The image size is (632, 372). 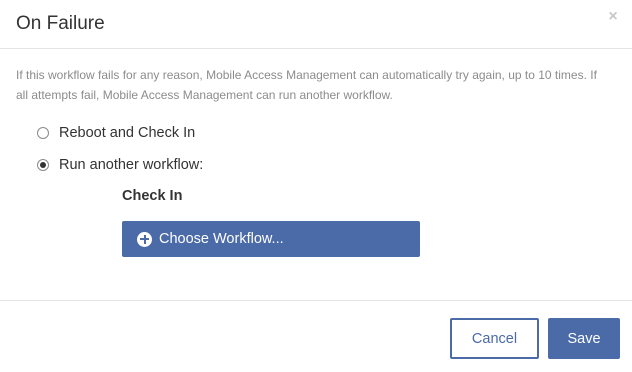 I want to click on radio-reboot-and-check-in, so click(x=43, y=133).